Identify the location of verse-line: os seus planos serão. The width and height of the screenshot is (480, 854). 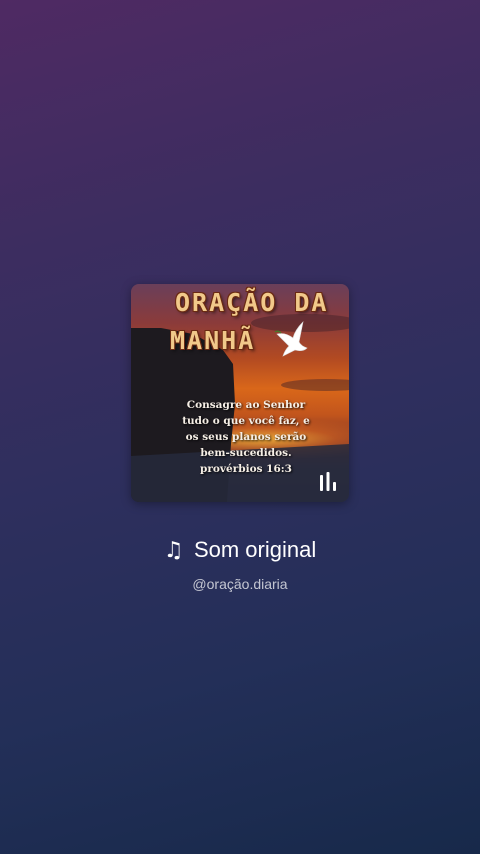
(246, 437).